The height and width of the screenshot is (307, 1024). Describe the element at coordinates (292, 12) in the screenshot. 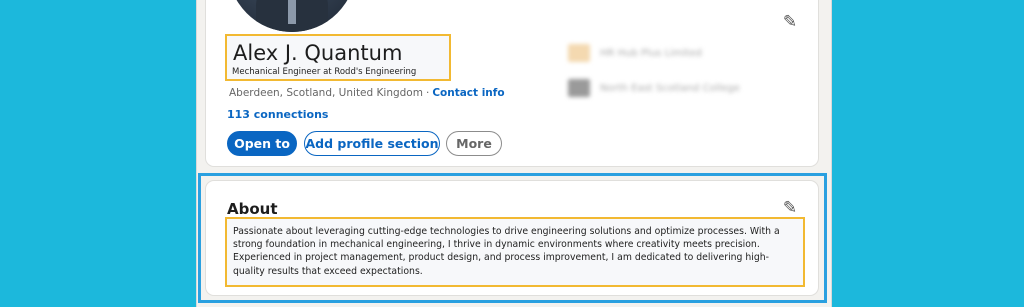

I see `avatar-tie` at that location.